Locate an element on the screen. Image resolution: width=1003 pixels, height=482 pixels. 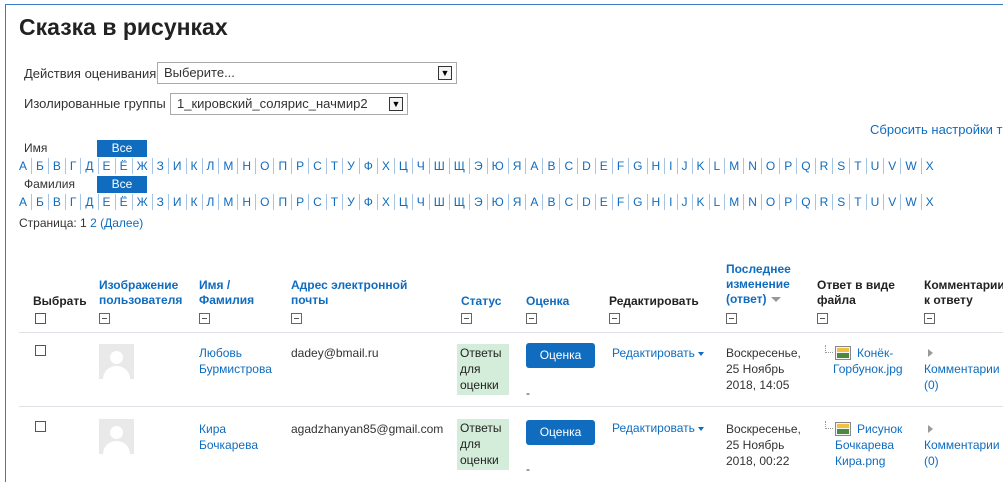
letter-filter-link: E is located at coordinates (603, 166).